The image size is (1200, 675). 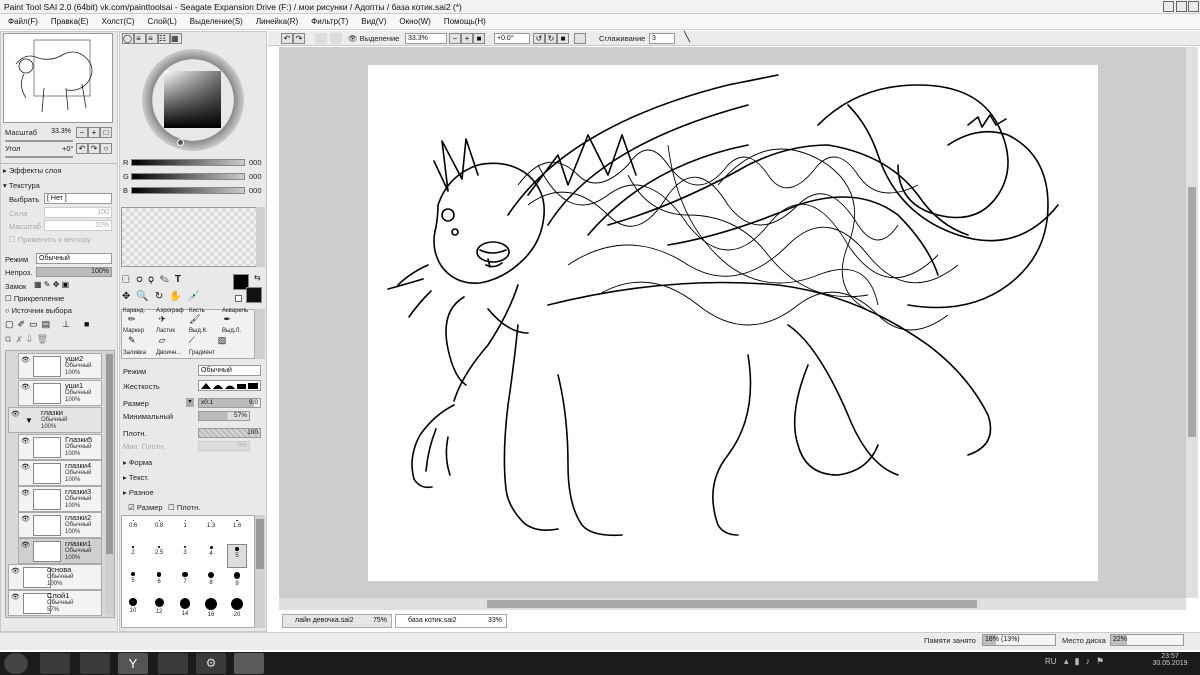 What do you see at coordinates (106, 148) in the screenshot?
I see `rotate-reset-button: ○` at bounding box center [106, 148].